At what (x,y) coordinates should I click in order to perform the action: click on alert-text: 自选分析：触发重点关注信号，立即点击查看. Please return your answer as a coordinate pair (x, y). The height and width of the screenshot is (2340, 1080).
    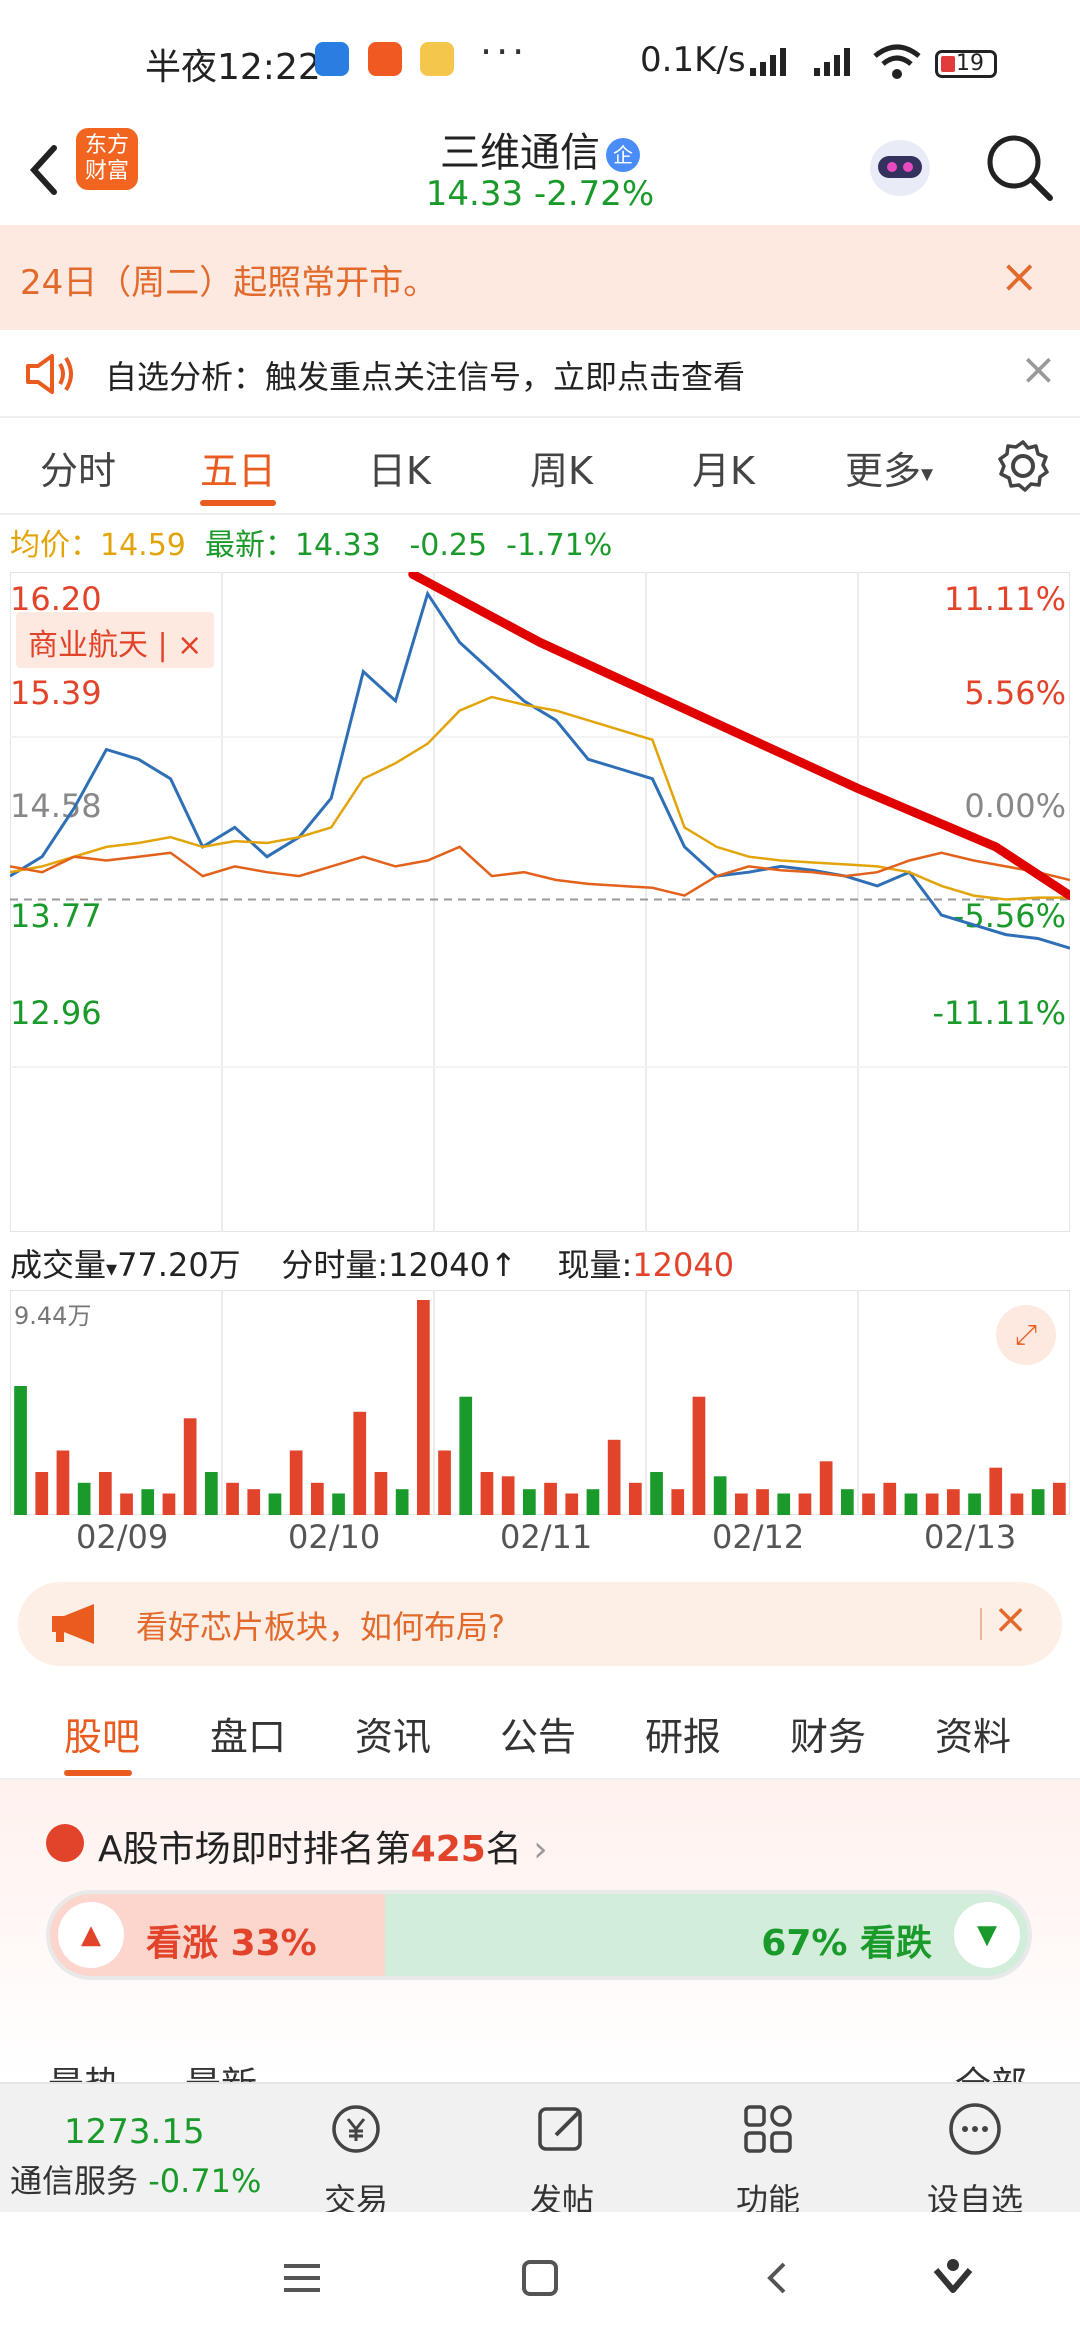
    Looking at the image, I should click on (425, 377).